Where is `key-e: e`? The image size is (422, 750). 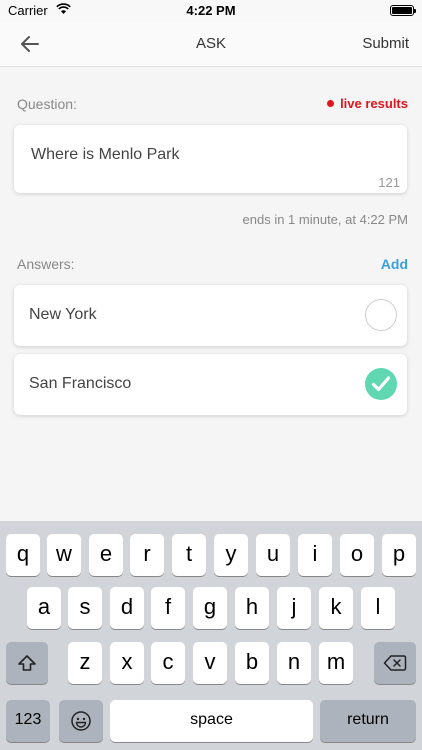 key-e: e is located at coordinates (106, 555).